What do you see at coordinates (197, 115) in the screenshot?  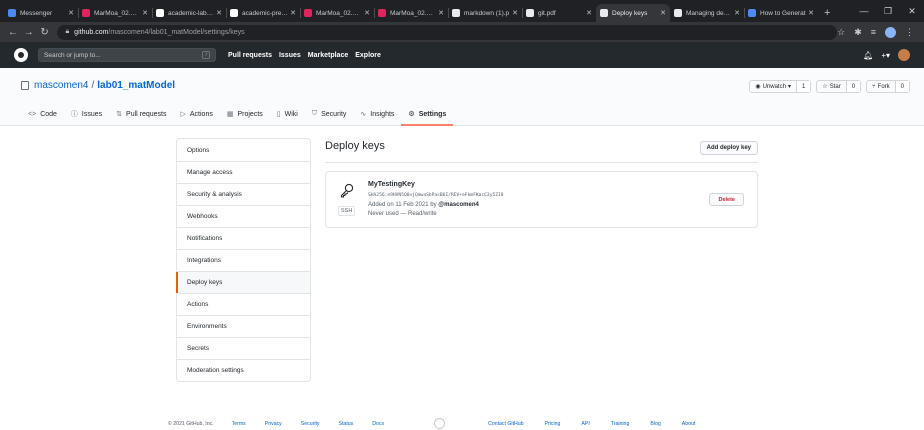 I see `tab-actions: ▷ Actions` at bounding box center [197, 115].